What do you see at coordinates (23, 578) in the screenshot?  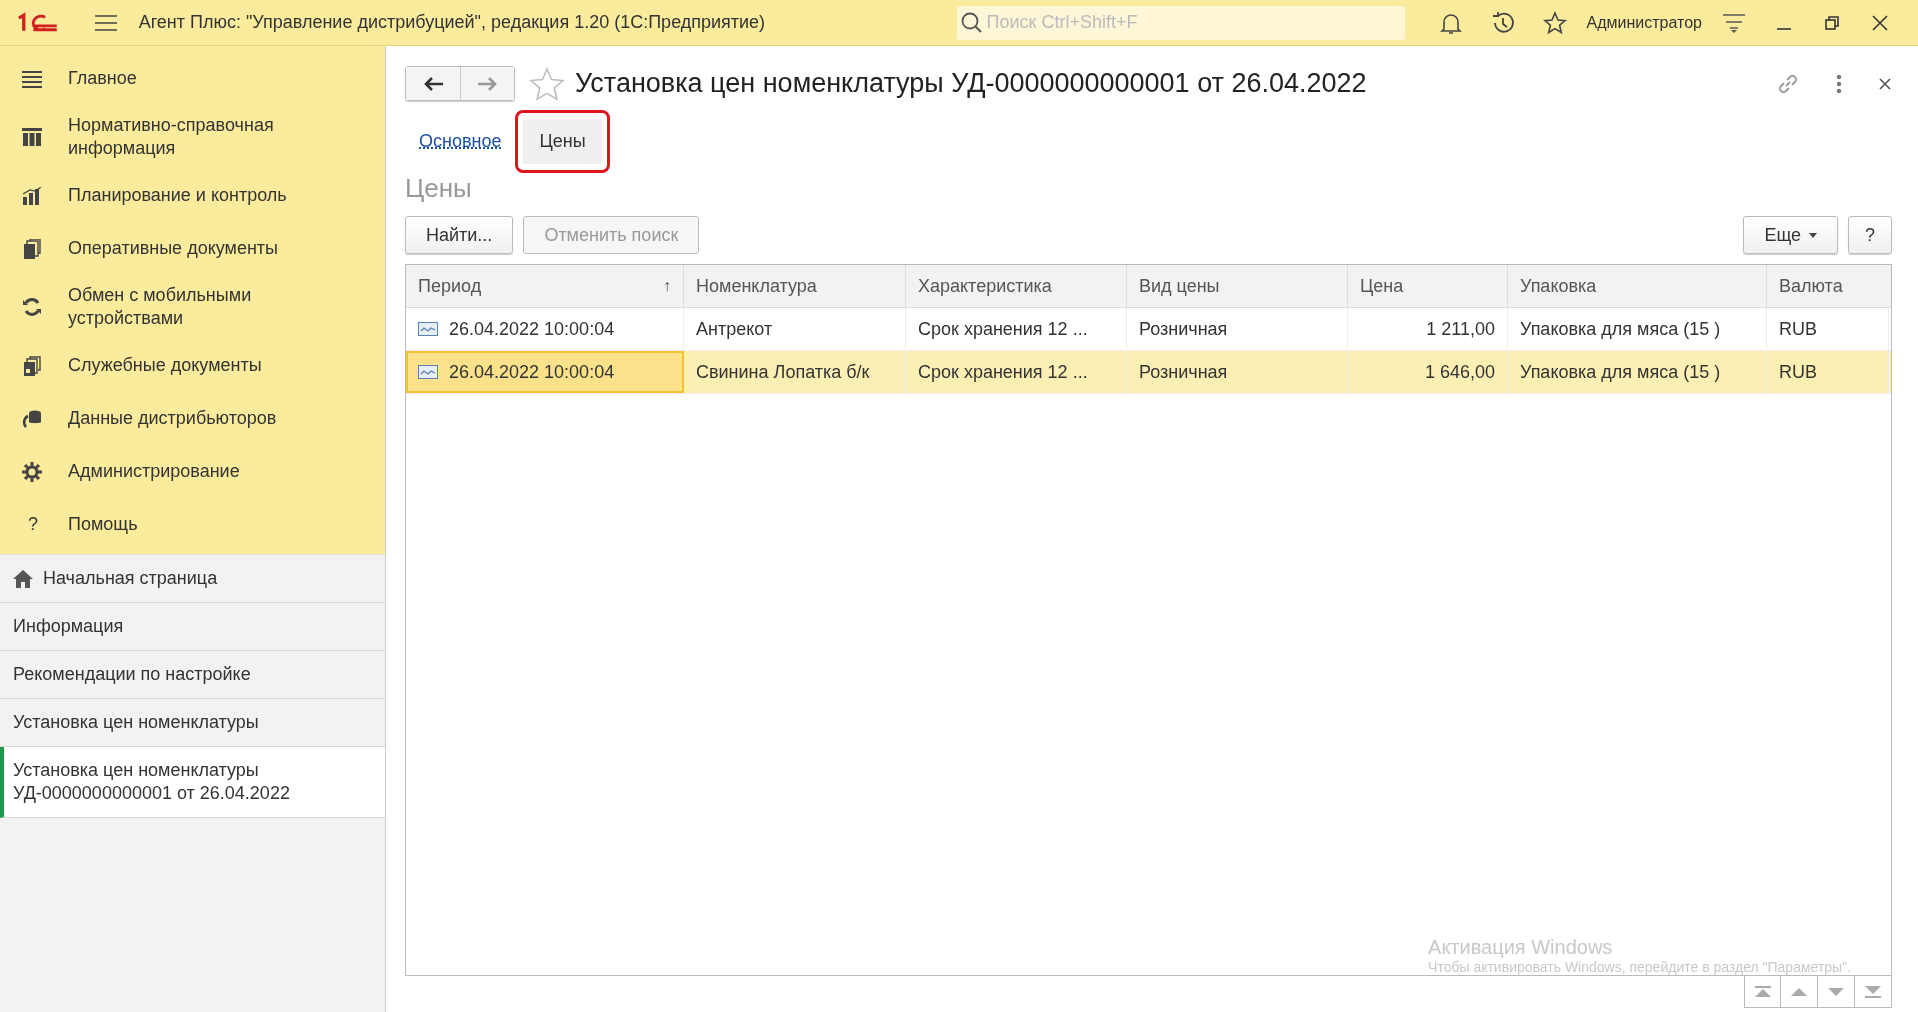 I see `home-icon` at bounding box center [23, 578].